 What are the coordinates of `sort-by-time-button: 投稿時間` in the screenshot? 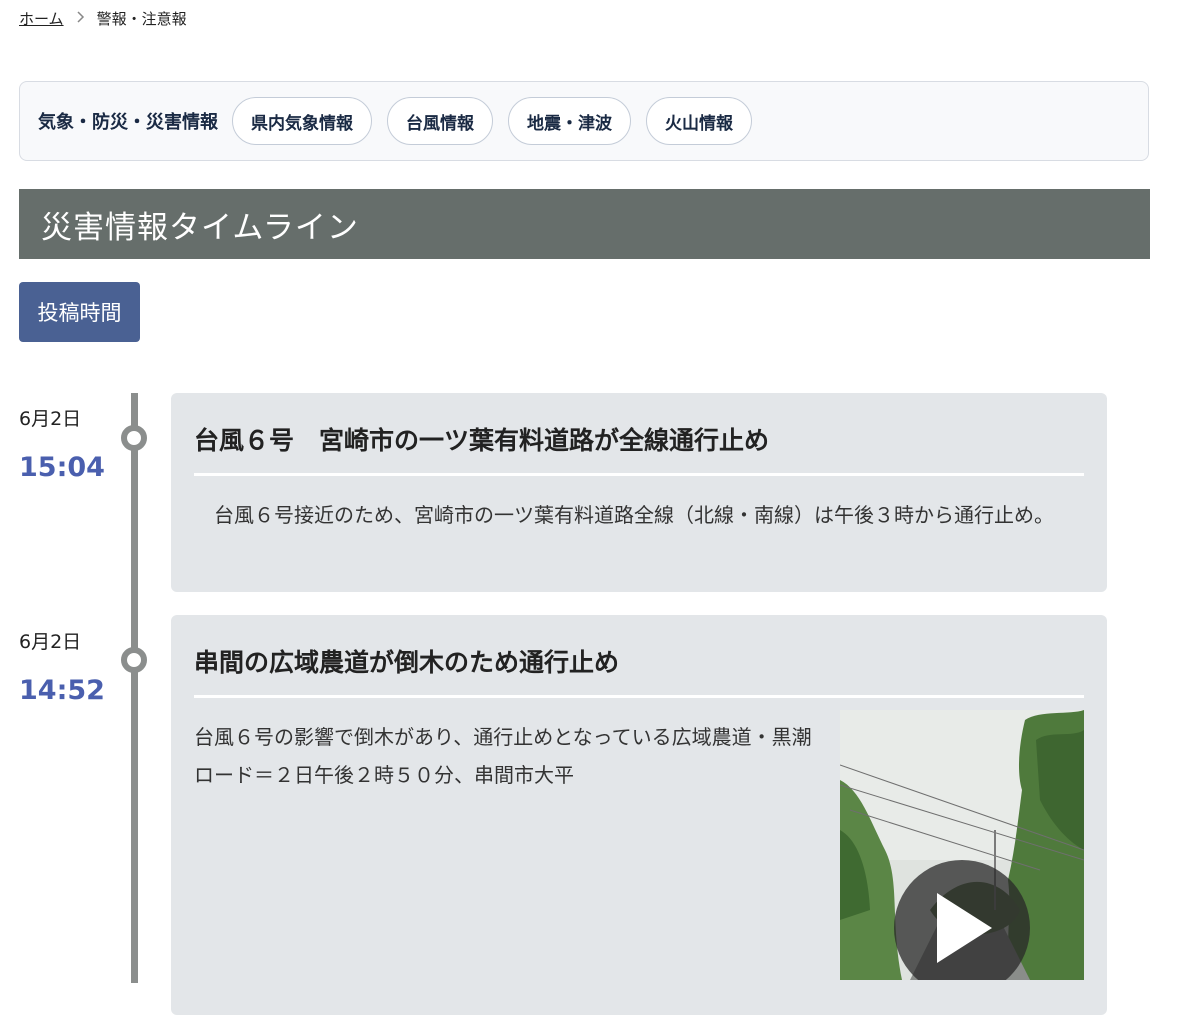 It's located at (79, 312).